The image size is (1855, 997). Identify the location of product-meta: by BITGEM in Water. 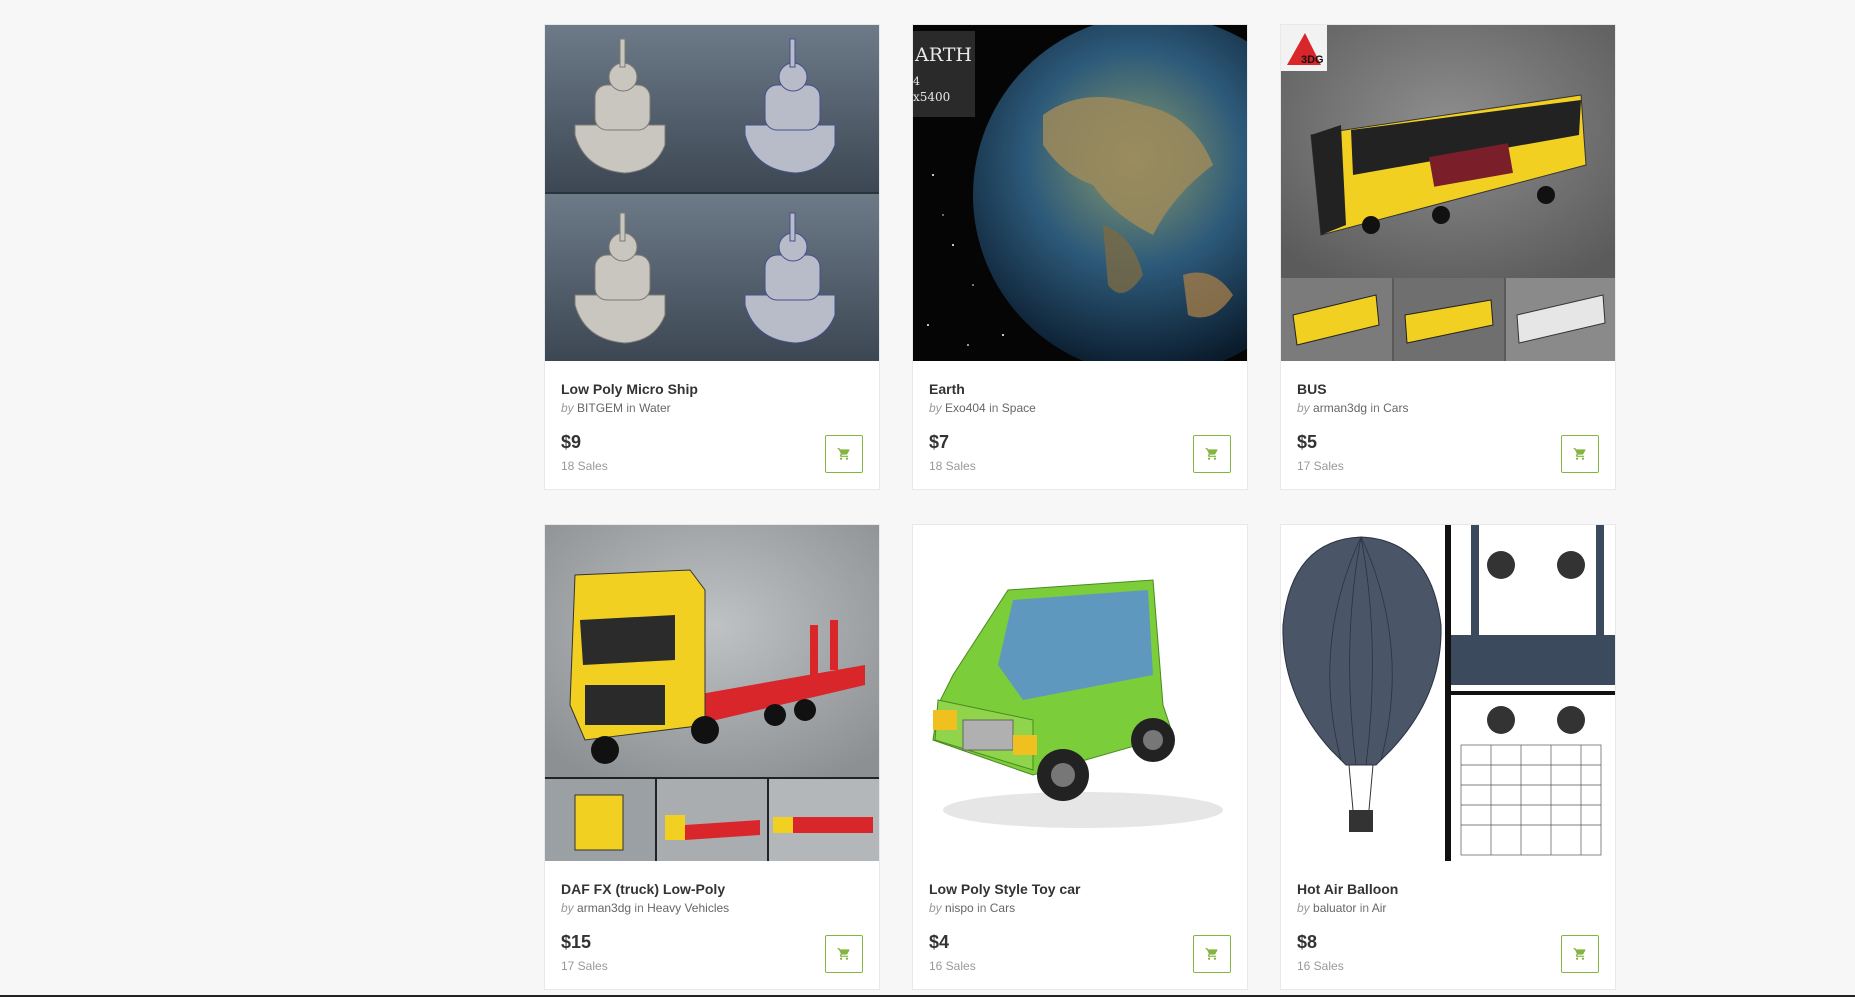
(616, 408).